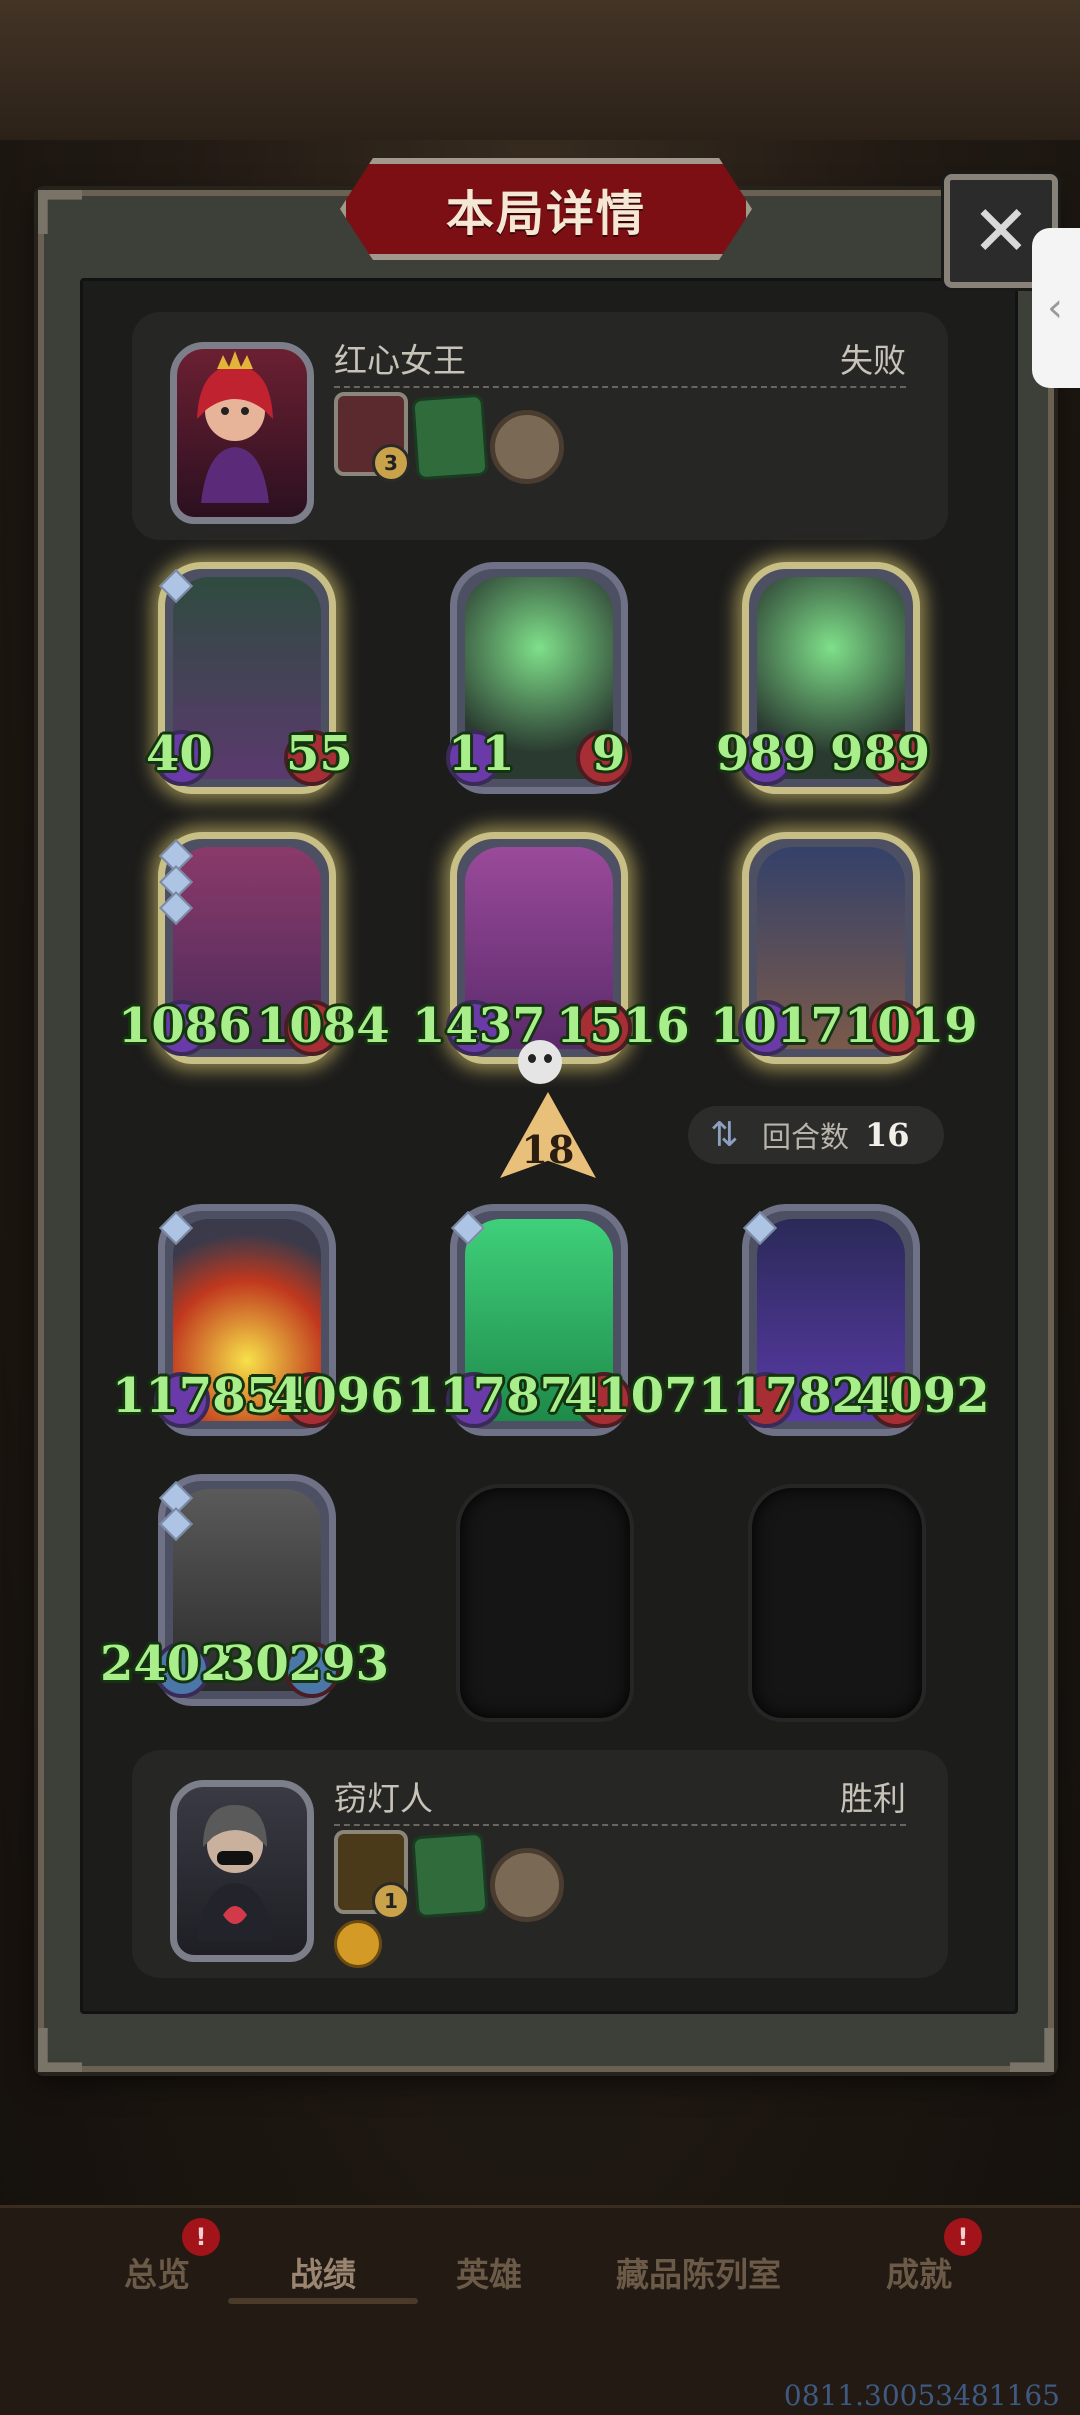 The image size is (1080, 2415). Describe the element at coordinates (540, 1062) in the screenshot. I see `skull-icon` at that location.